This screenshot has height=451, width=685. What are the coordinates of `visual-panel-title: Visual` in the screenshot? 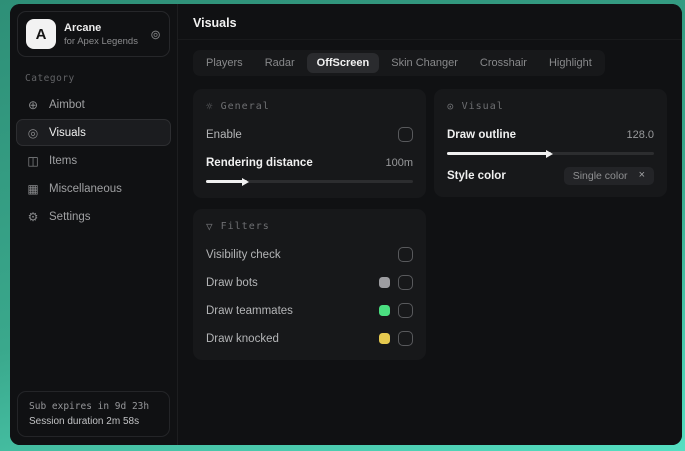 It's located at (482, 106).